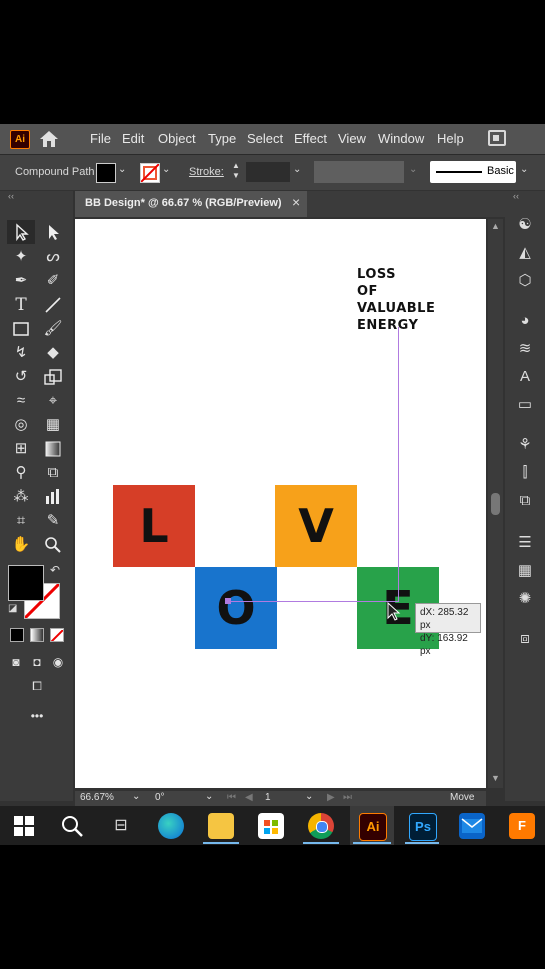 The image size is (545, 969). Describe the element at coordinates (21, 353) in the screenshot. I see `shaper-tool-icon: ↯` at that location.